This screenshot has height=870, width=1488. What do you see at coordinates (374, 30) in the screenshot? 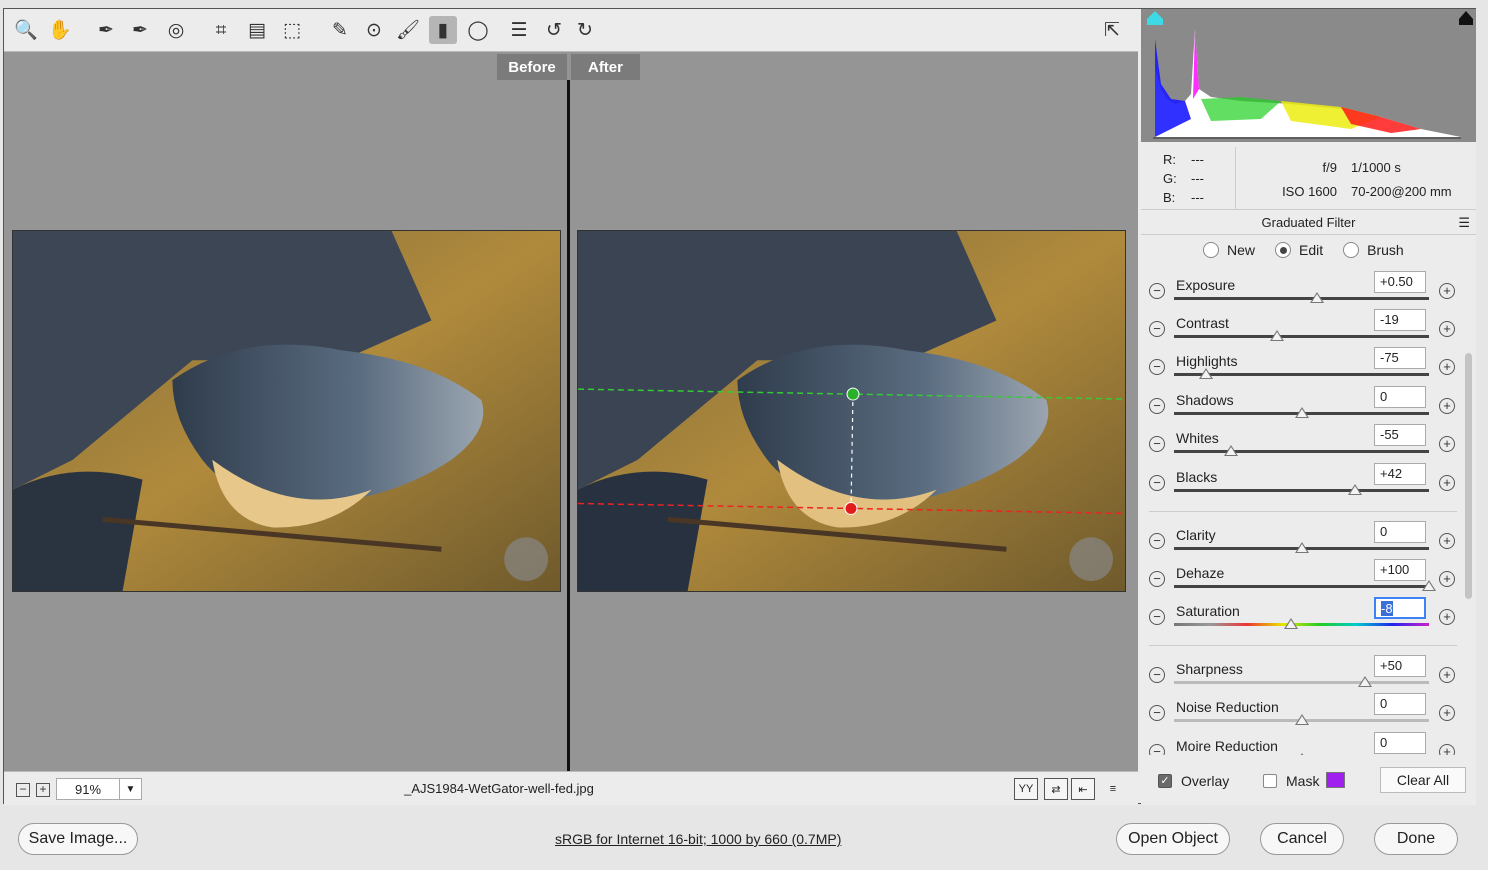
I see `red-eye-icon: ⊙` at bounding box center [374, 30].